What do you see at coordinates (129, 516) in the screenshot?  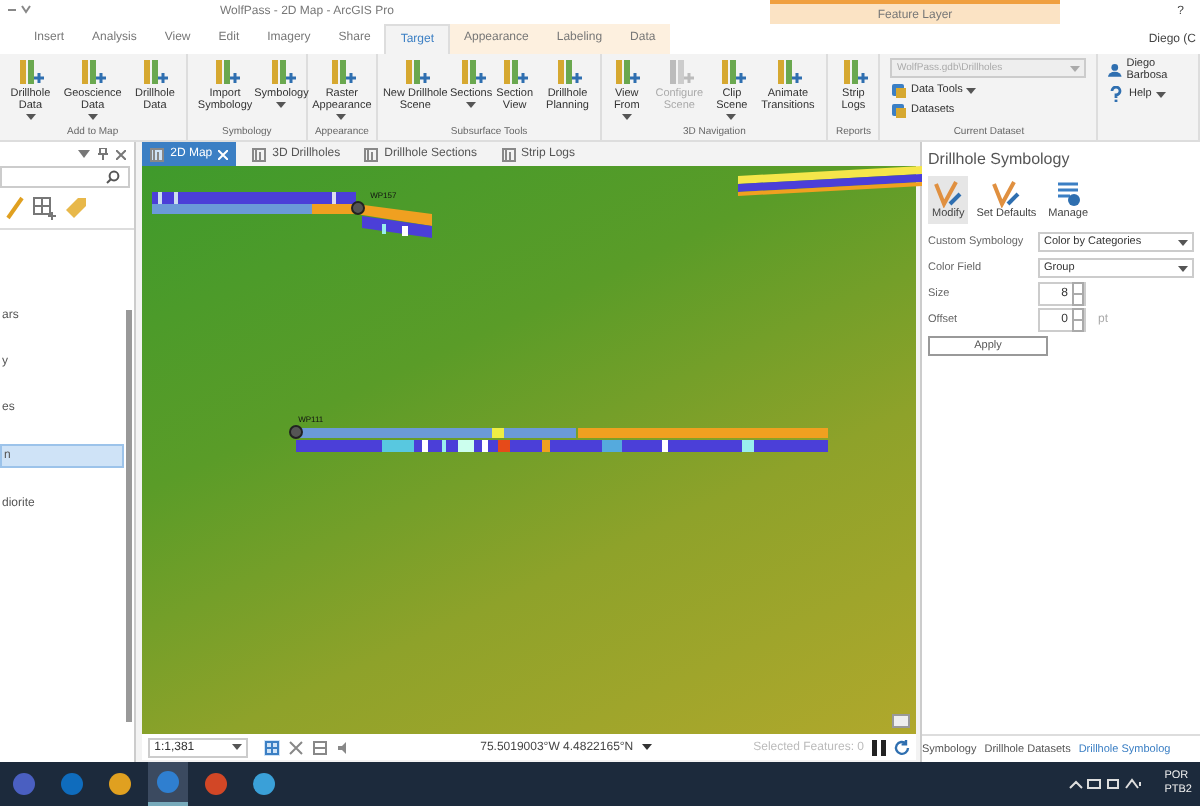 I see `scrollbar` at bounding box center [129, 516].